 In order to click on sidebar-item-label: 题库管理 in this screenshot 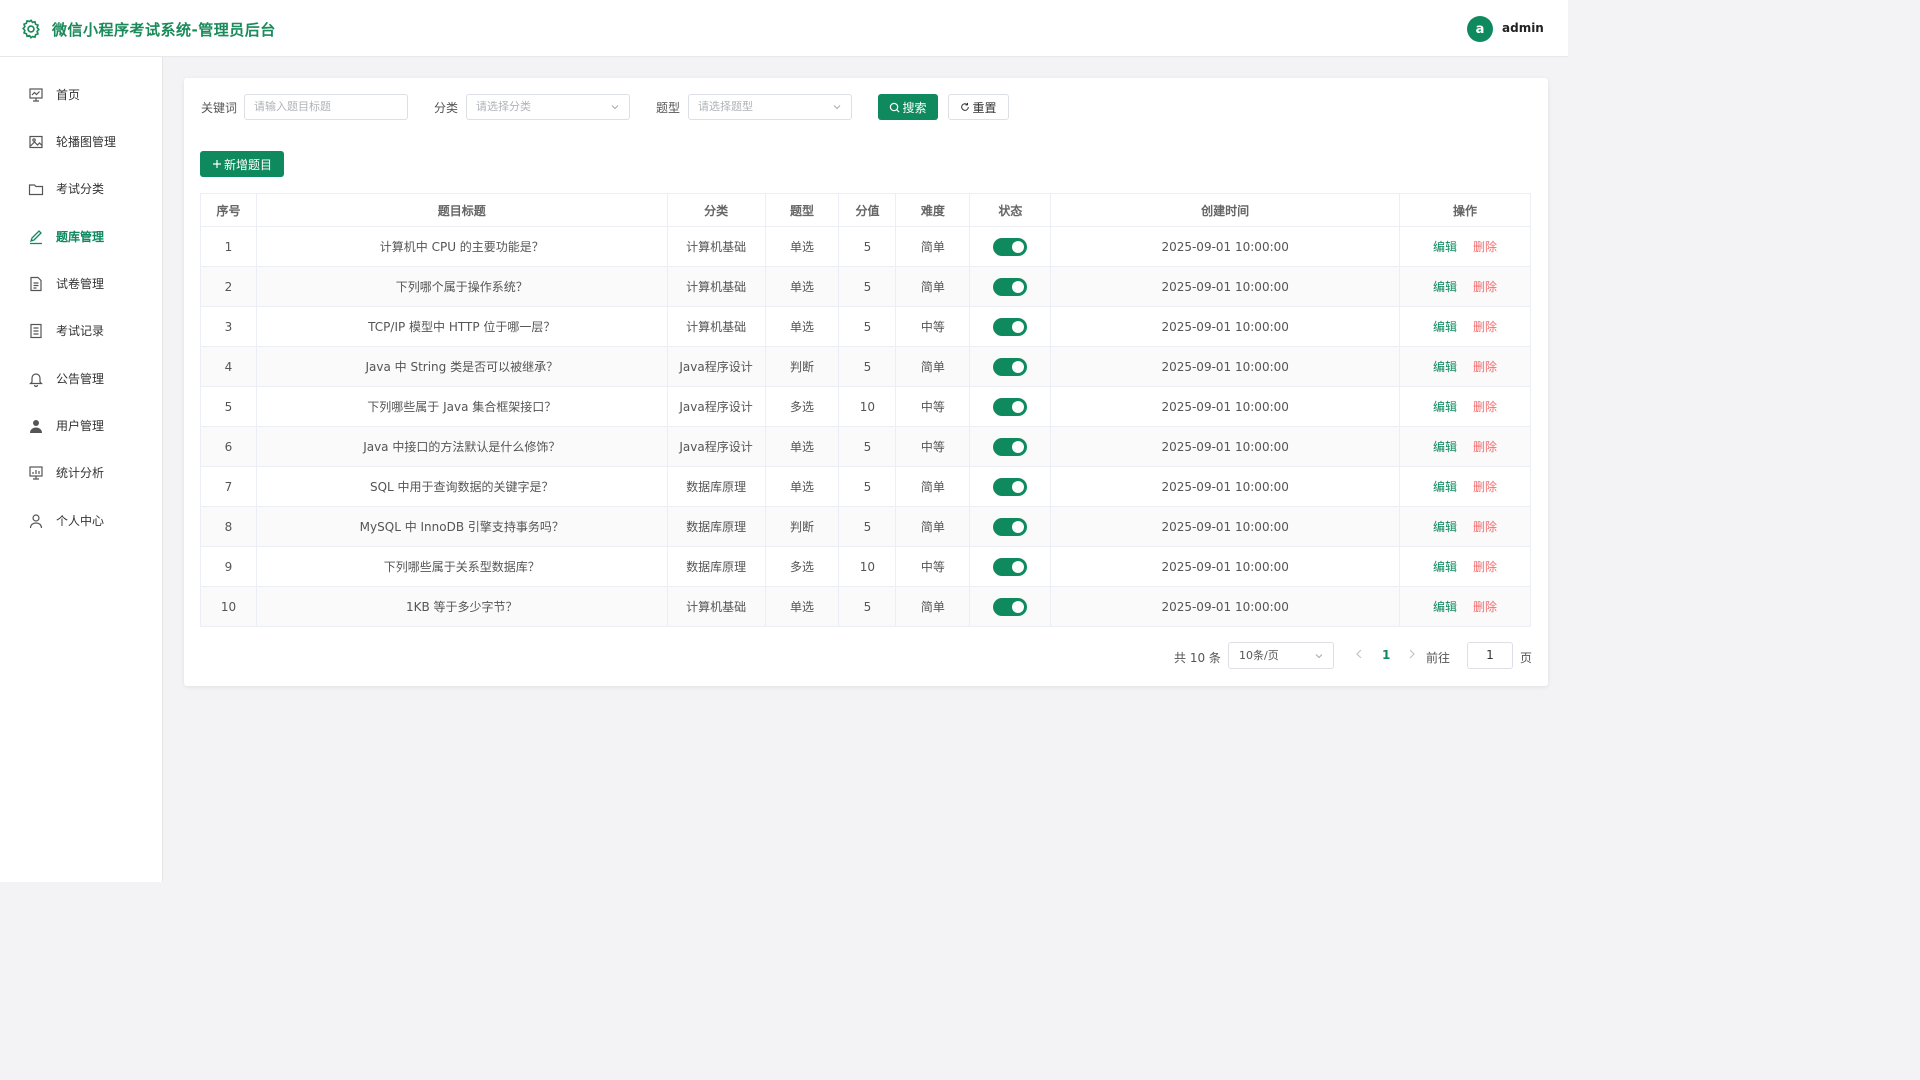, I will do `click(80, 237)`.